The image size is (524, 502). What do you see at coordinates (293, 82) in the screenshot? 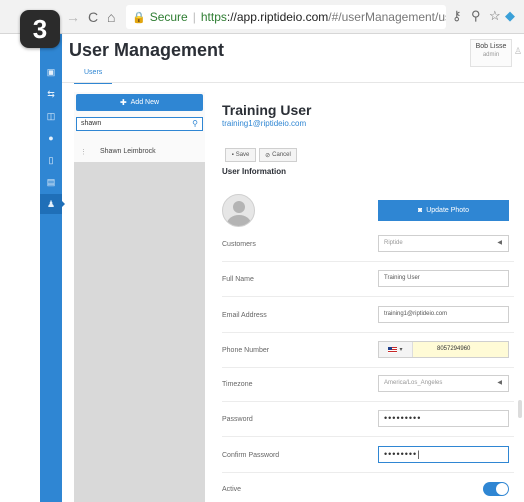
I see `tab-divider` at bounding box center [293, 82].